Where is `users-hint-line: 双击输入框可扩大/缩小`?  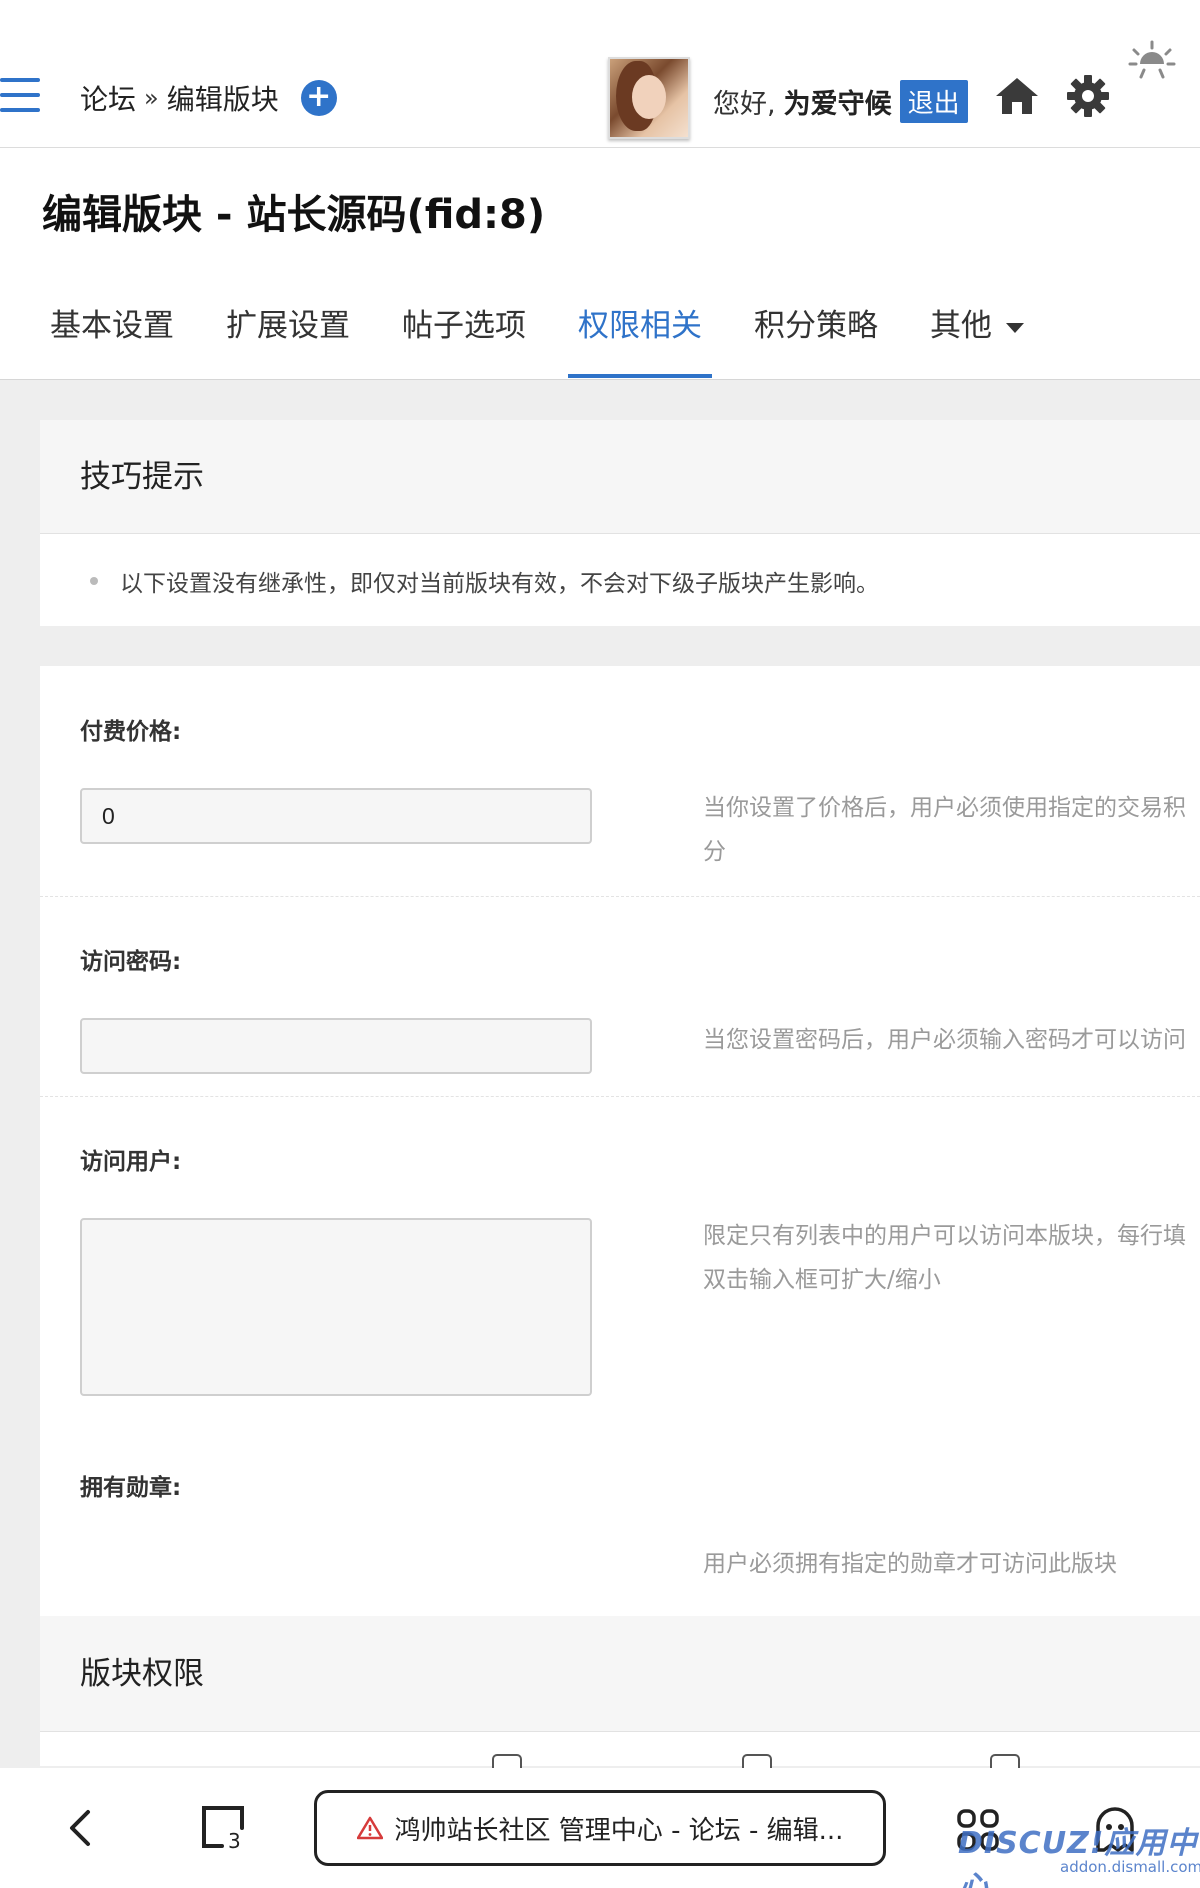
users-hint-line: 双击输入框可扩大/缩小 is located at coordinates (822, 1280).